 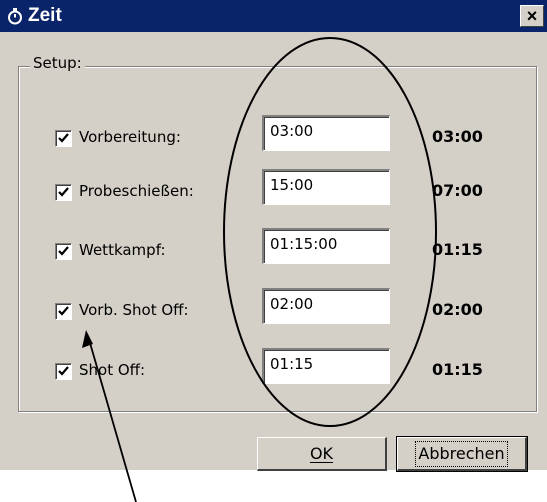 I want to click on window-title: Zeit, so click(x=45, y=15).